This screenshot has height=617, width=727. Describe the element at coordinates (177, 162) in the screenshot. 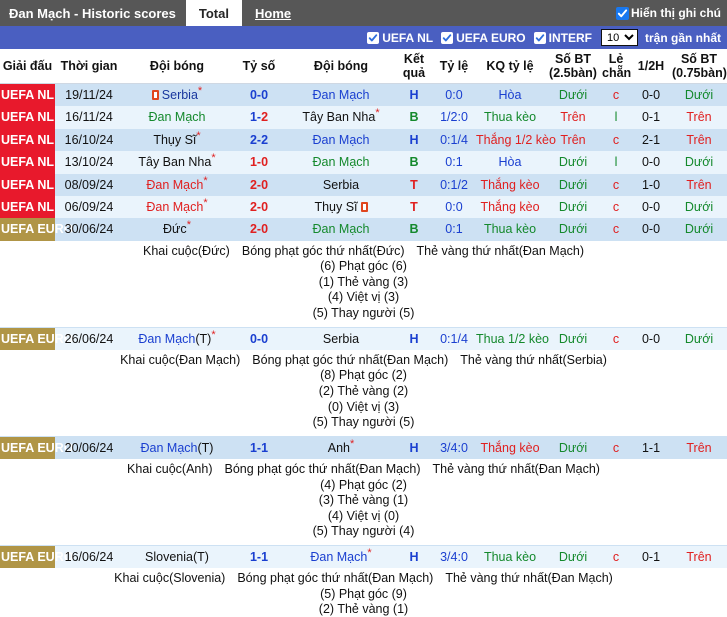

I see `cell-home-team: Tây Ban Nha*` at that location.